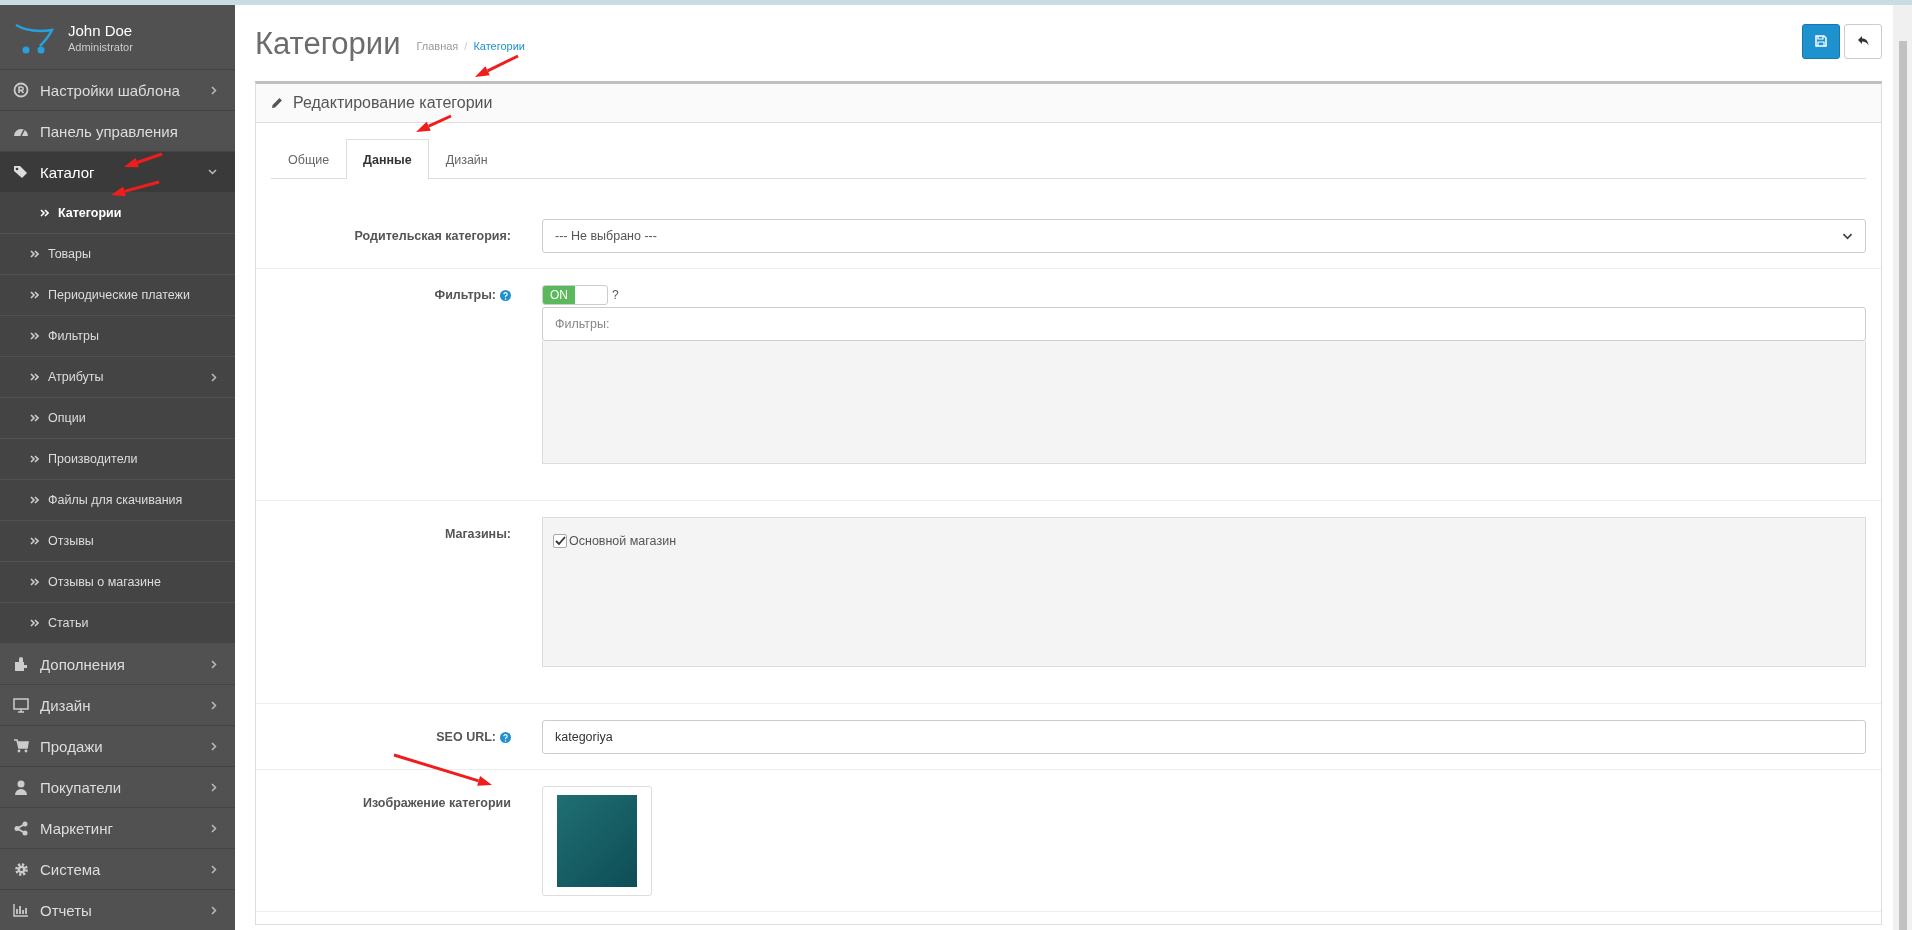 Image resolution: width=1912 pixels, height=930 pixels. What do you see at coordinates (117, 459) in the screenshot?
I see `sidebar-subitem: Производители` at bounding box center [117, 459].